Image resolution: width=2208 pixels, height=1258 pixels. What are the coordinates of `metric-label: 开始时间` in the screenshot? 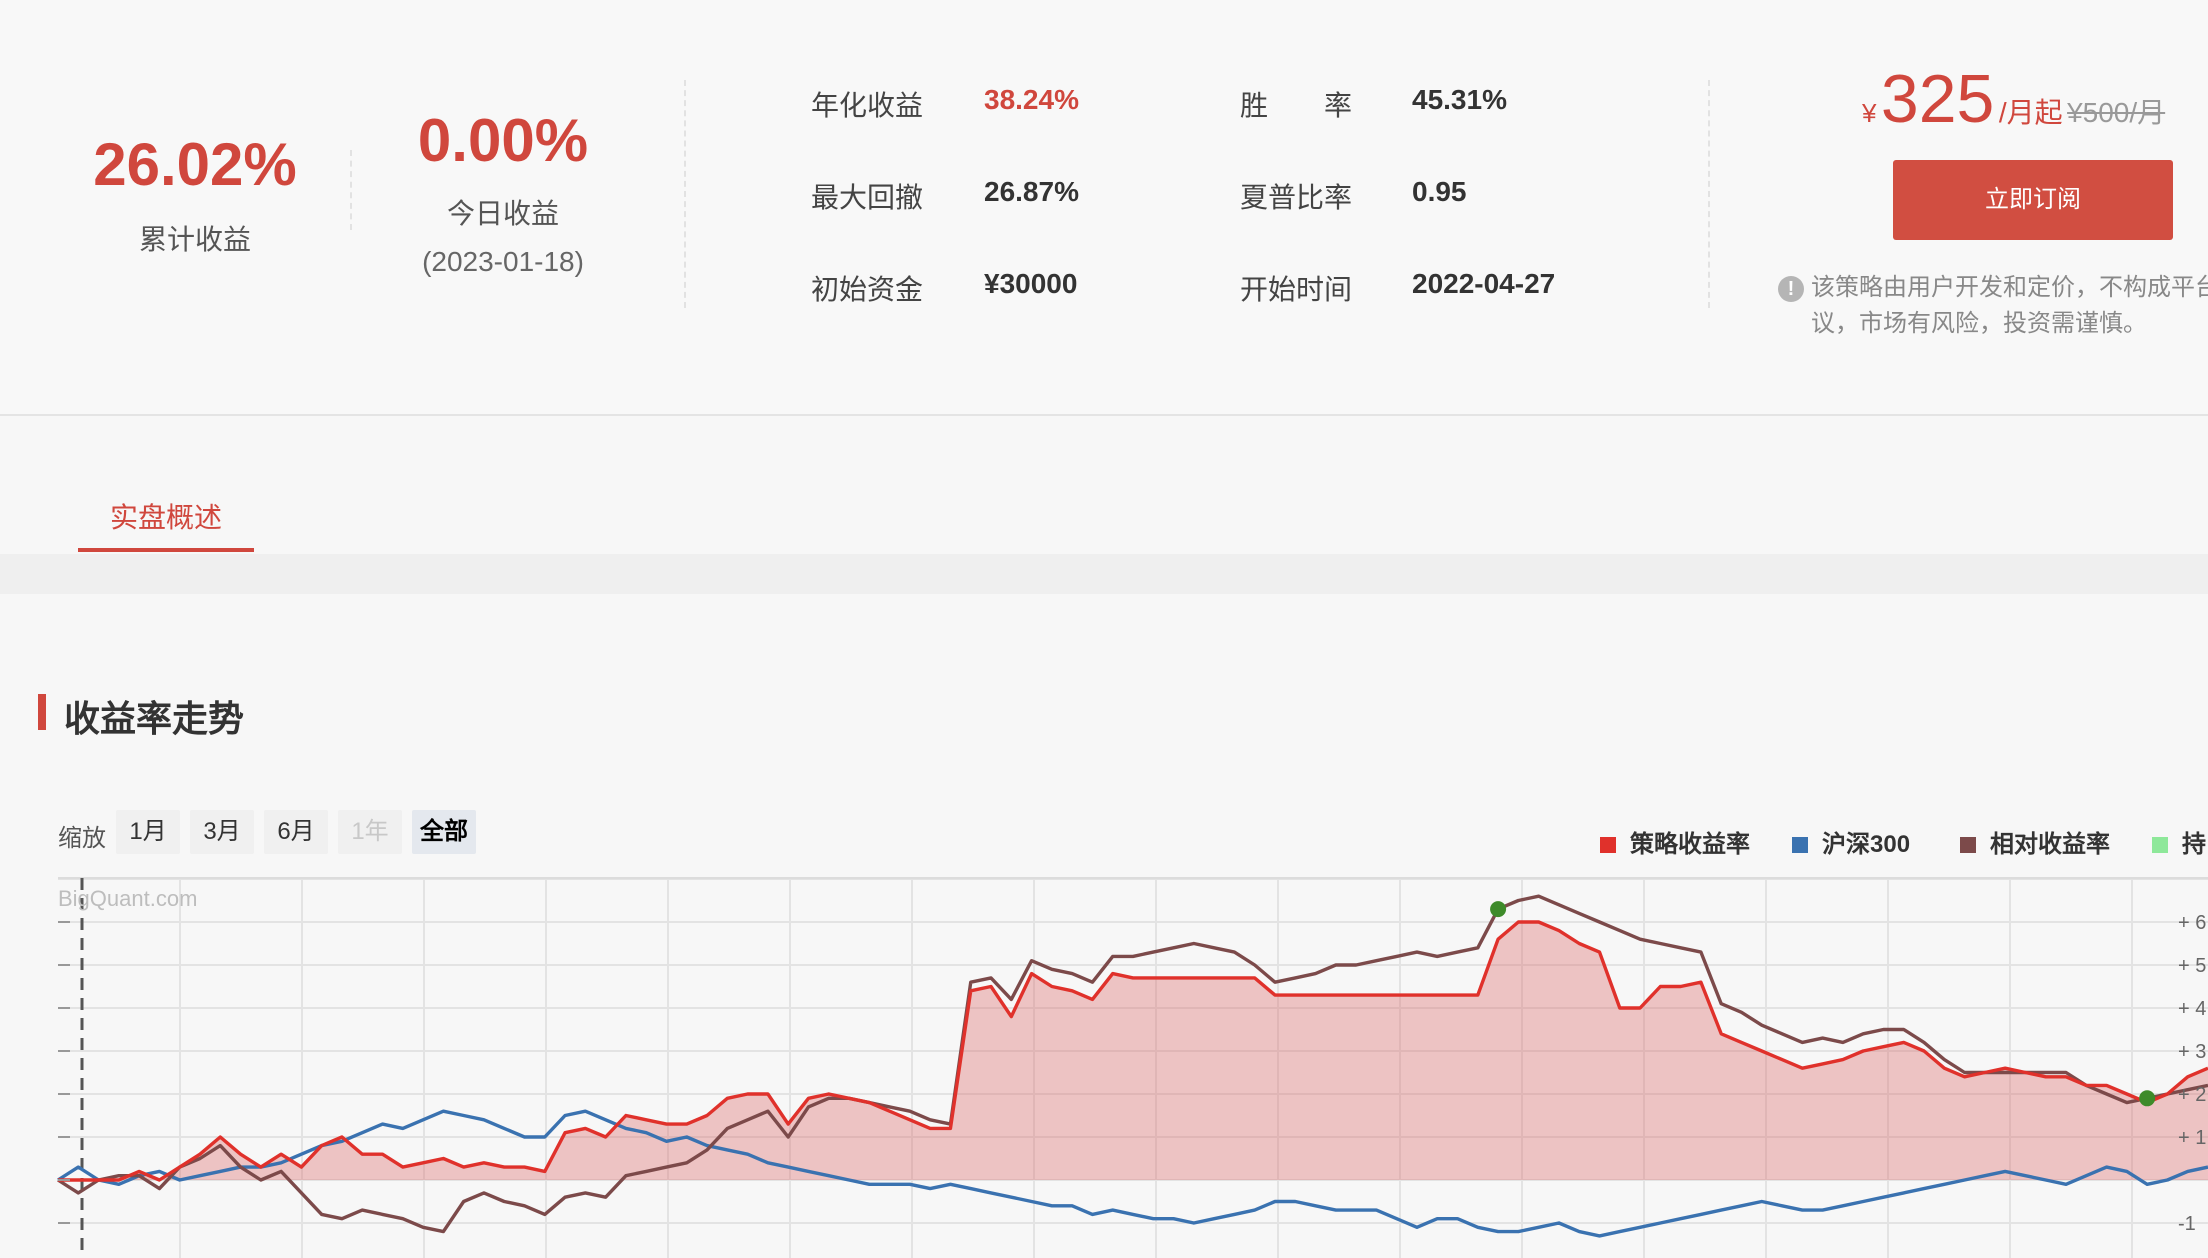 It's located at (1296, 289).